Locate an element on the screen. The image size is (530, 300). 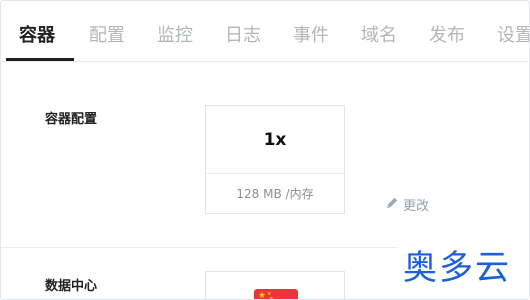
edit-config-button: 更改 is located at coordinates (407, 204).